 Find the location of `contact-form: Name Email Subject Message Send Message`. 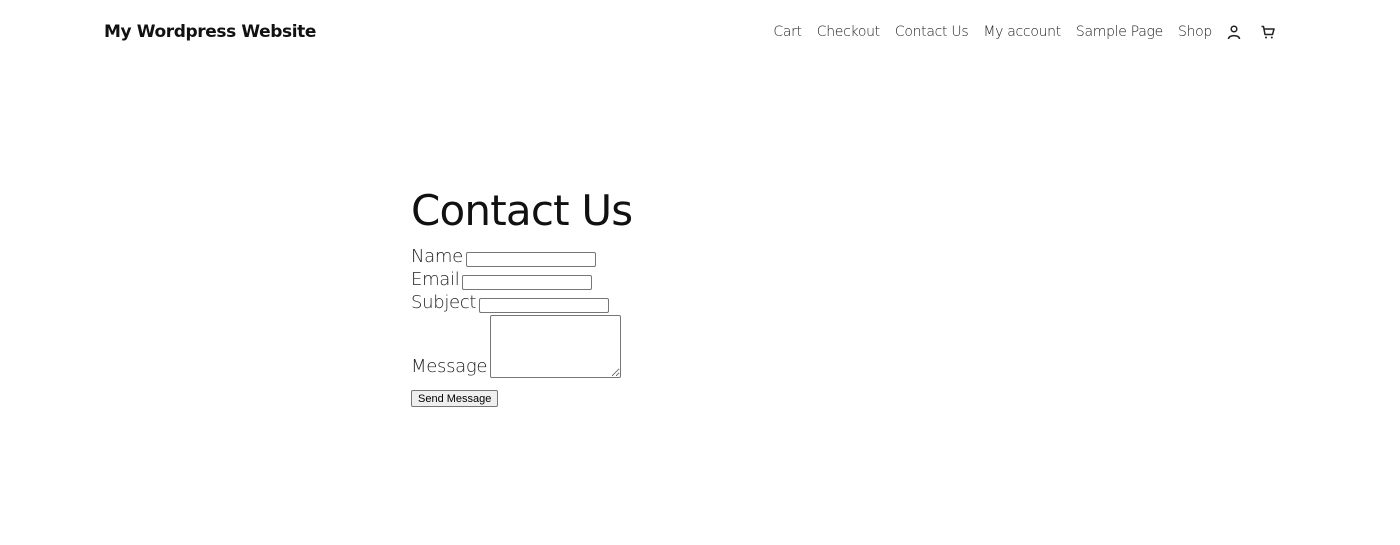

contact-form: Name Email Subject Message Send Message is located at coordinates (711, 326).